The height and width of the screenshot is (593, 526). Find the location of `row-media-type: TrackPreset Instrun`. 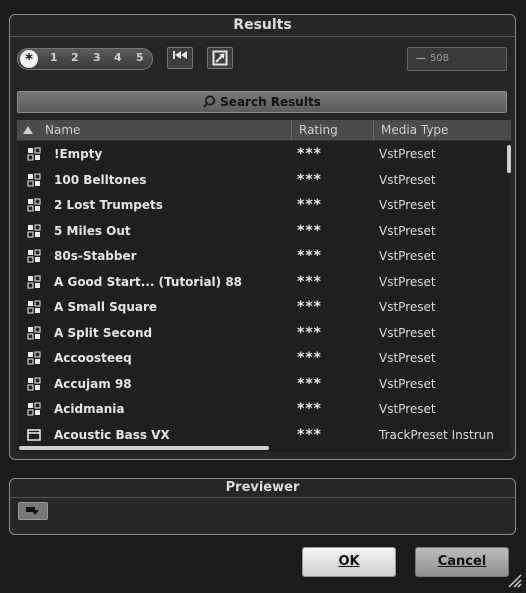

row-media-type: TrackPreset Instrun is located at coordinates (436, 434).